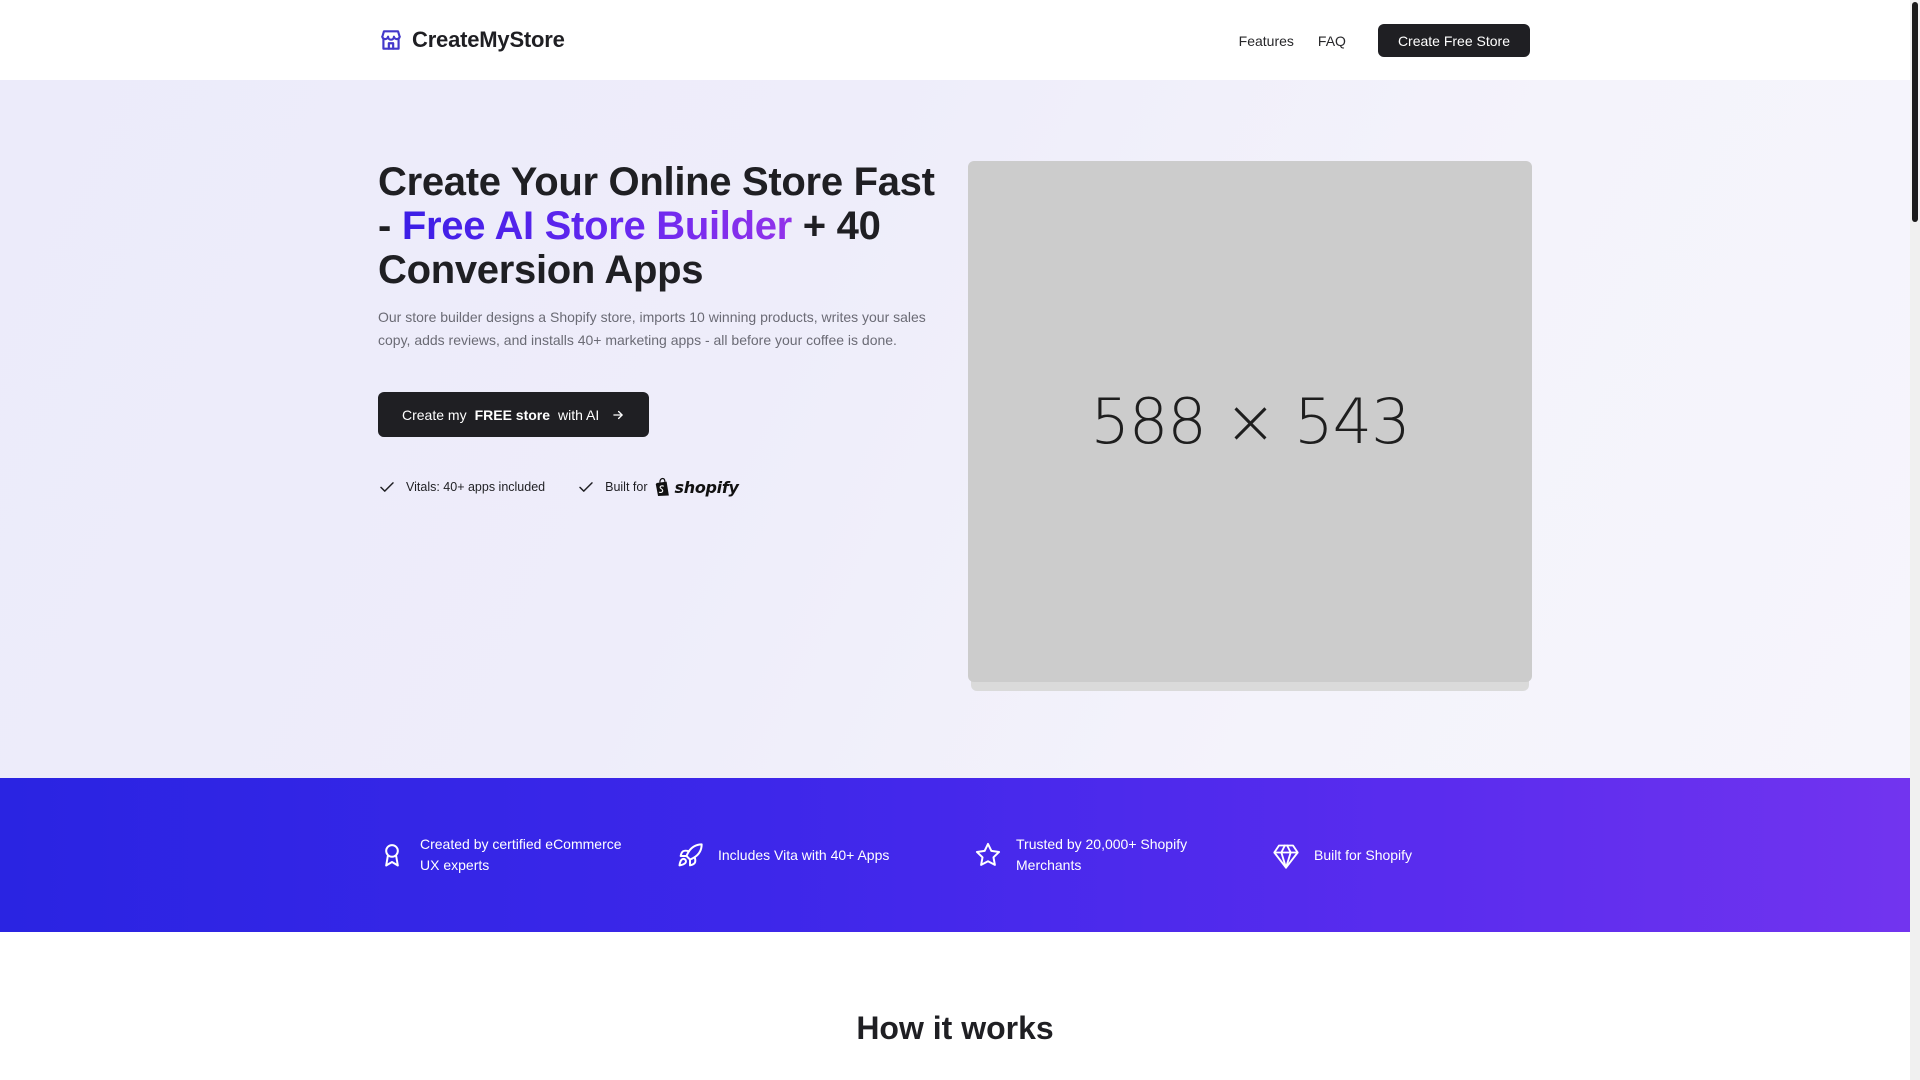 This screenshot has width=1920, height=1080. I want to click on nav-link-faq: FAQ, so click(1332, 41).